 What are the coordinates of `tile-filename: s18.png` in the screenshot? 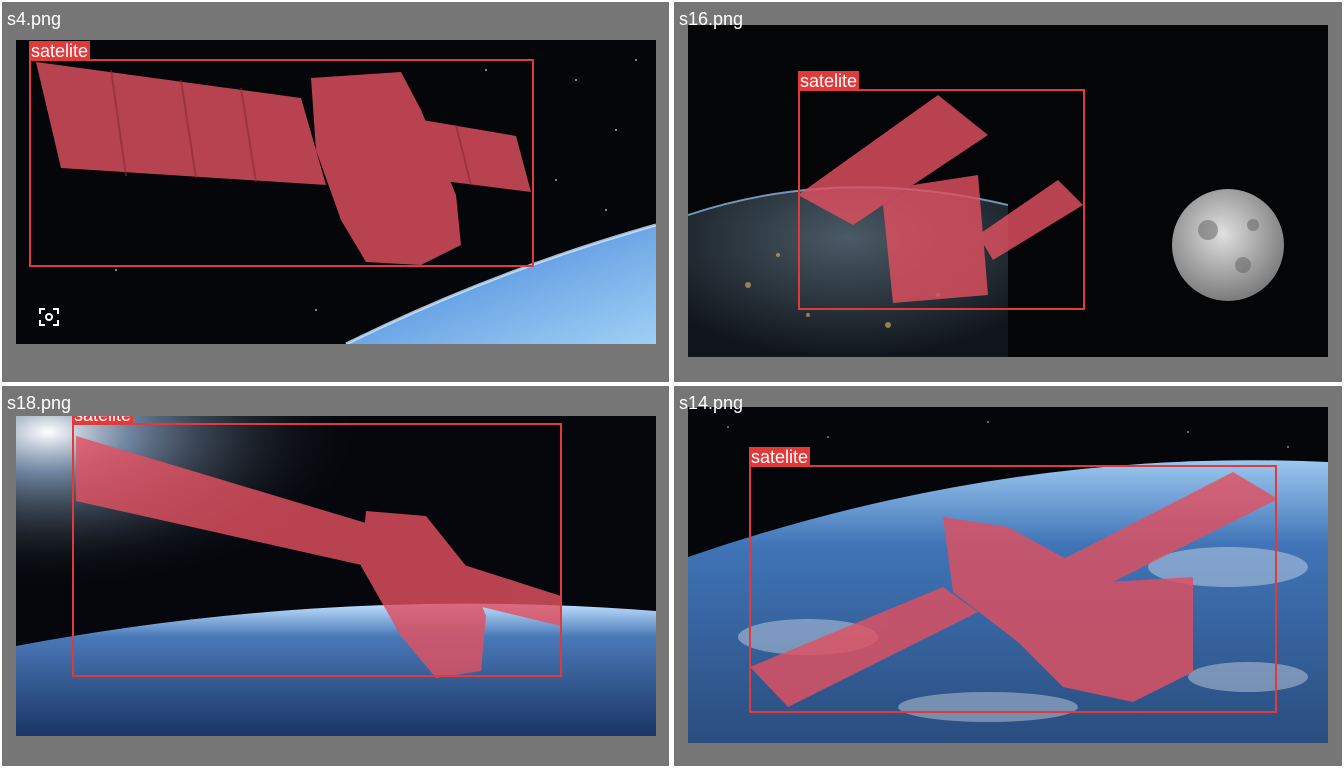 It's located at (39, 403).